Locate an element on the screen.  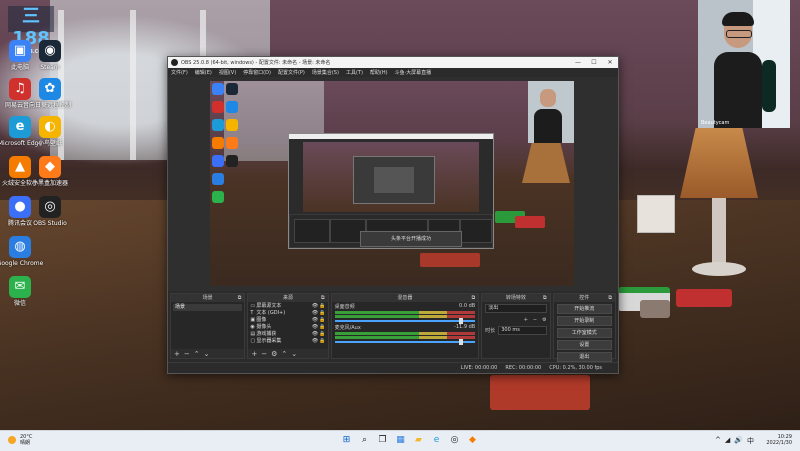
widgets-icon: ▦ is located at coordinates (400, 440).